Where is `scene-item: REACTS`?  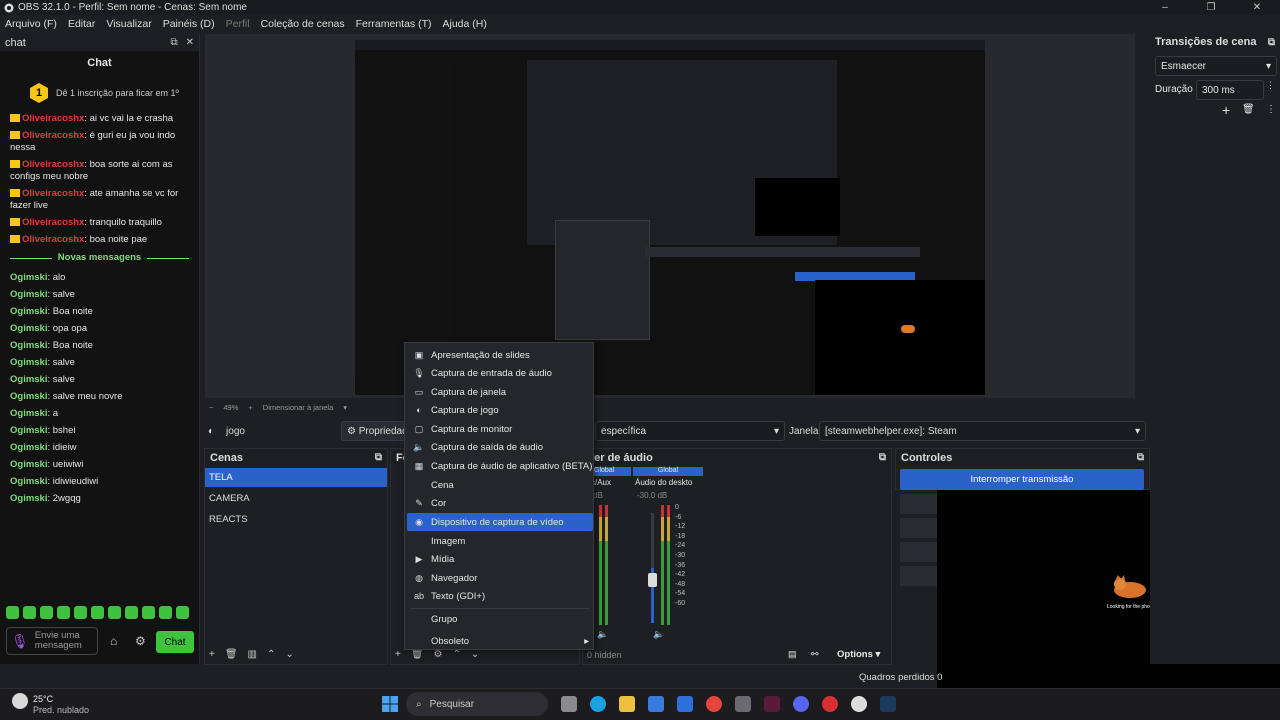 scene-item: REACTS is located at coordinates (296, 519).